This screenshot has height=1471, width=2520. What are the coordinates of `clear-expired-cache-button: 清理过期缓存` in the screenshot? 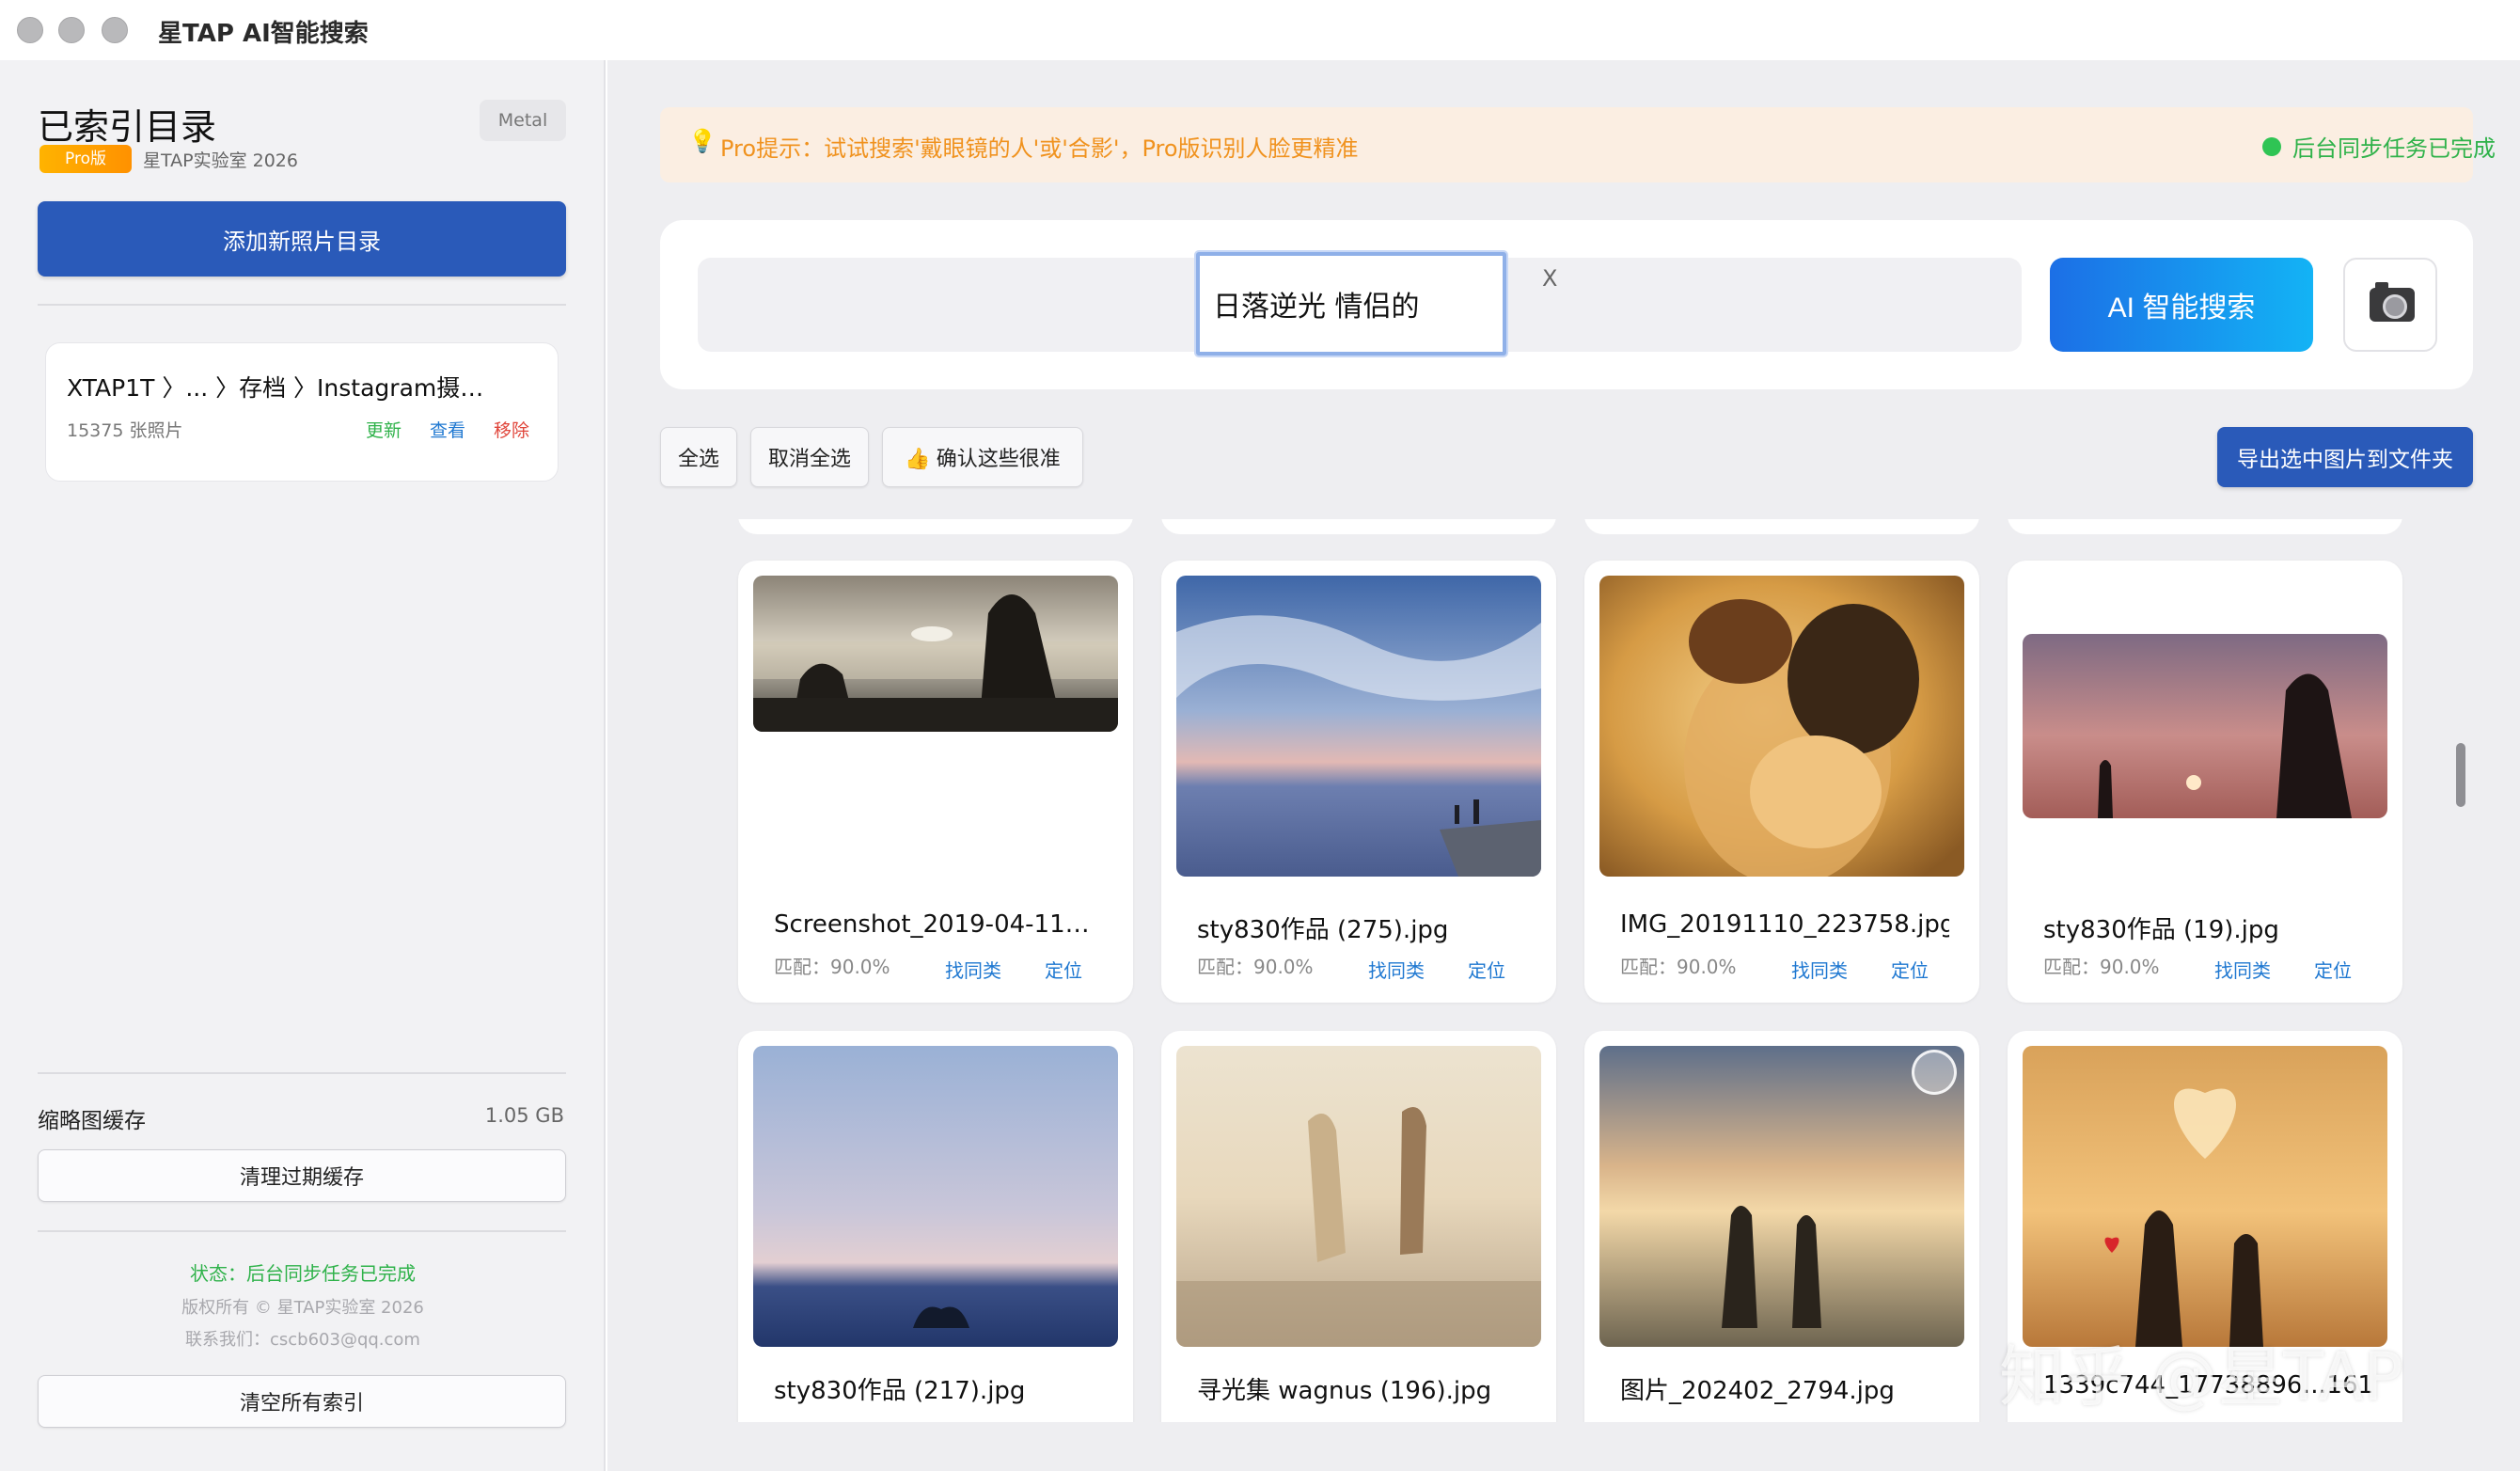 It's located at (302, 1175).